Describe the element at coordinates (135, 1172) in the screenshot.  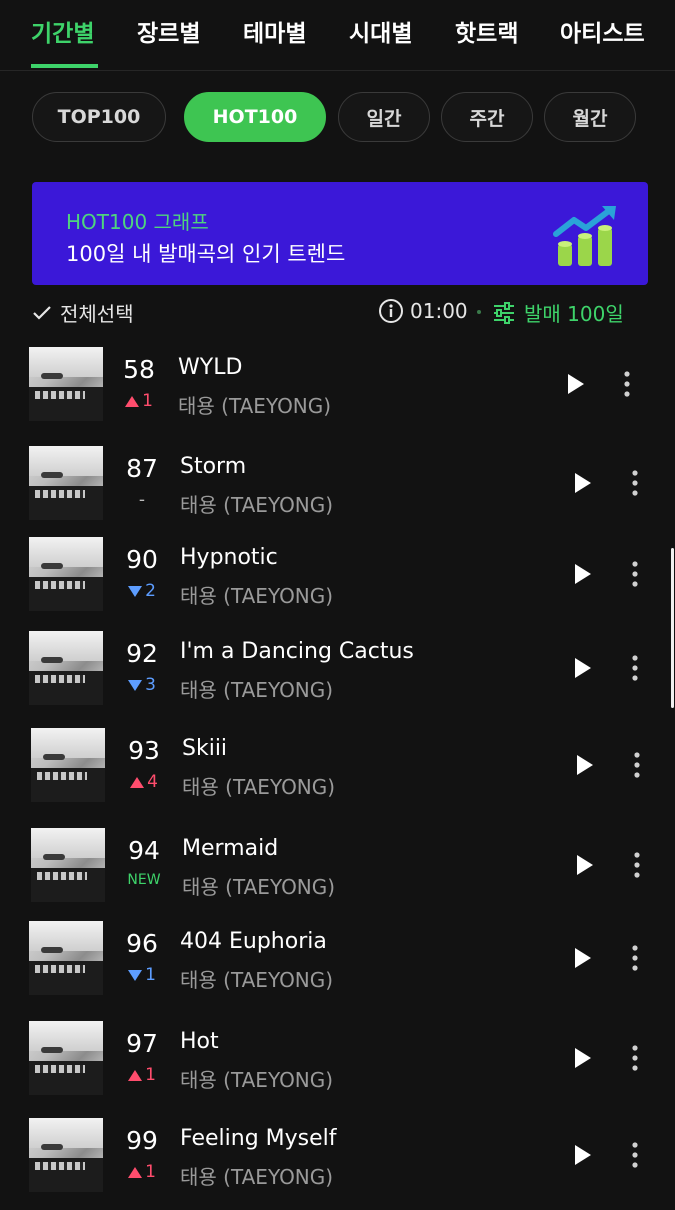
I see `rank-up-icon` at that location.